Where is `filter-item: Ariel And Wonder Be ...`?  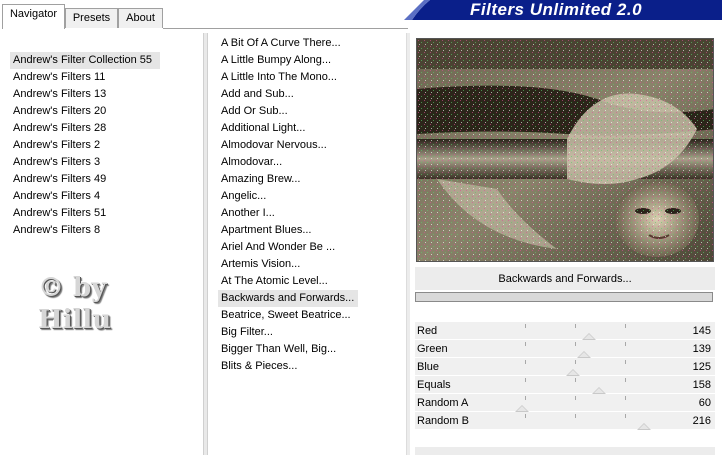 filter-item: Ariel And Wonder Be ... is located at coordinates (278, 247).